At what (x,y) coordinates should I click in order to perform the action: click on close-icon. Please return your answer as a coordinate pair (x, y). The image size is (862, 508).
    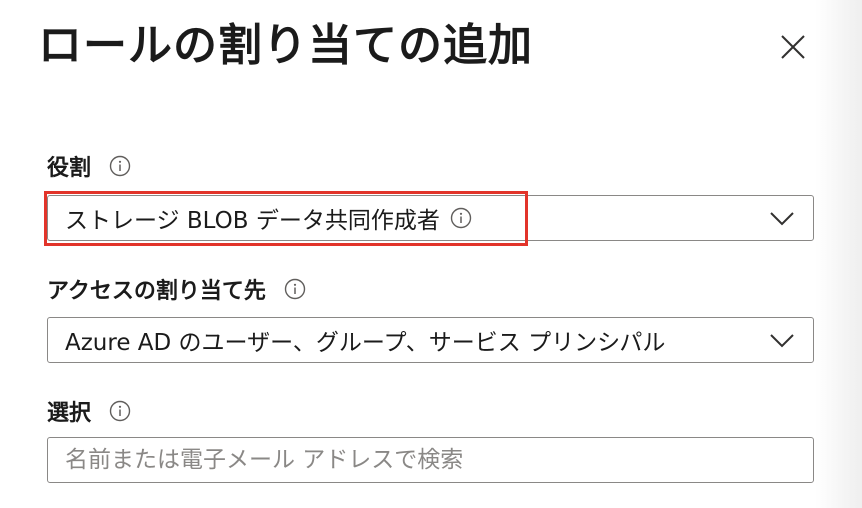
    Looking at the image, I should click on (793, 47).